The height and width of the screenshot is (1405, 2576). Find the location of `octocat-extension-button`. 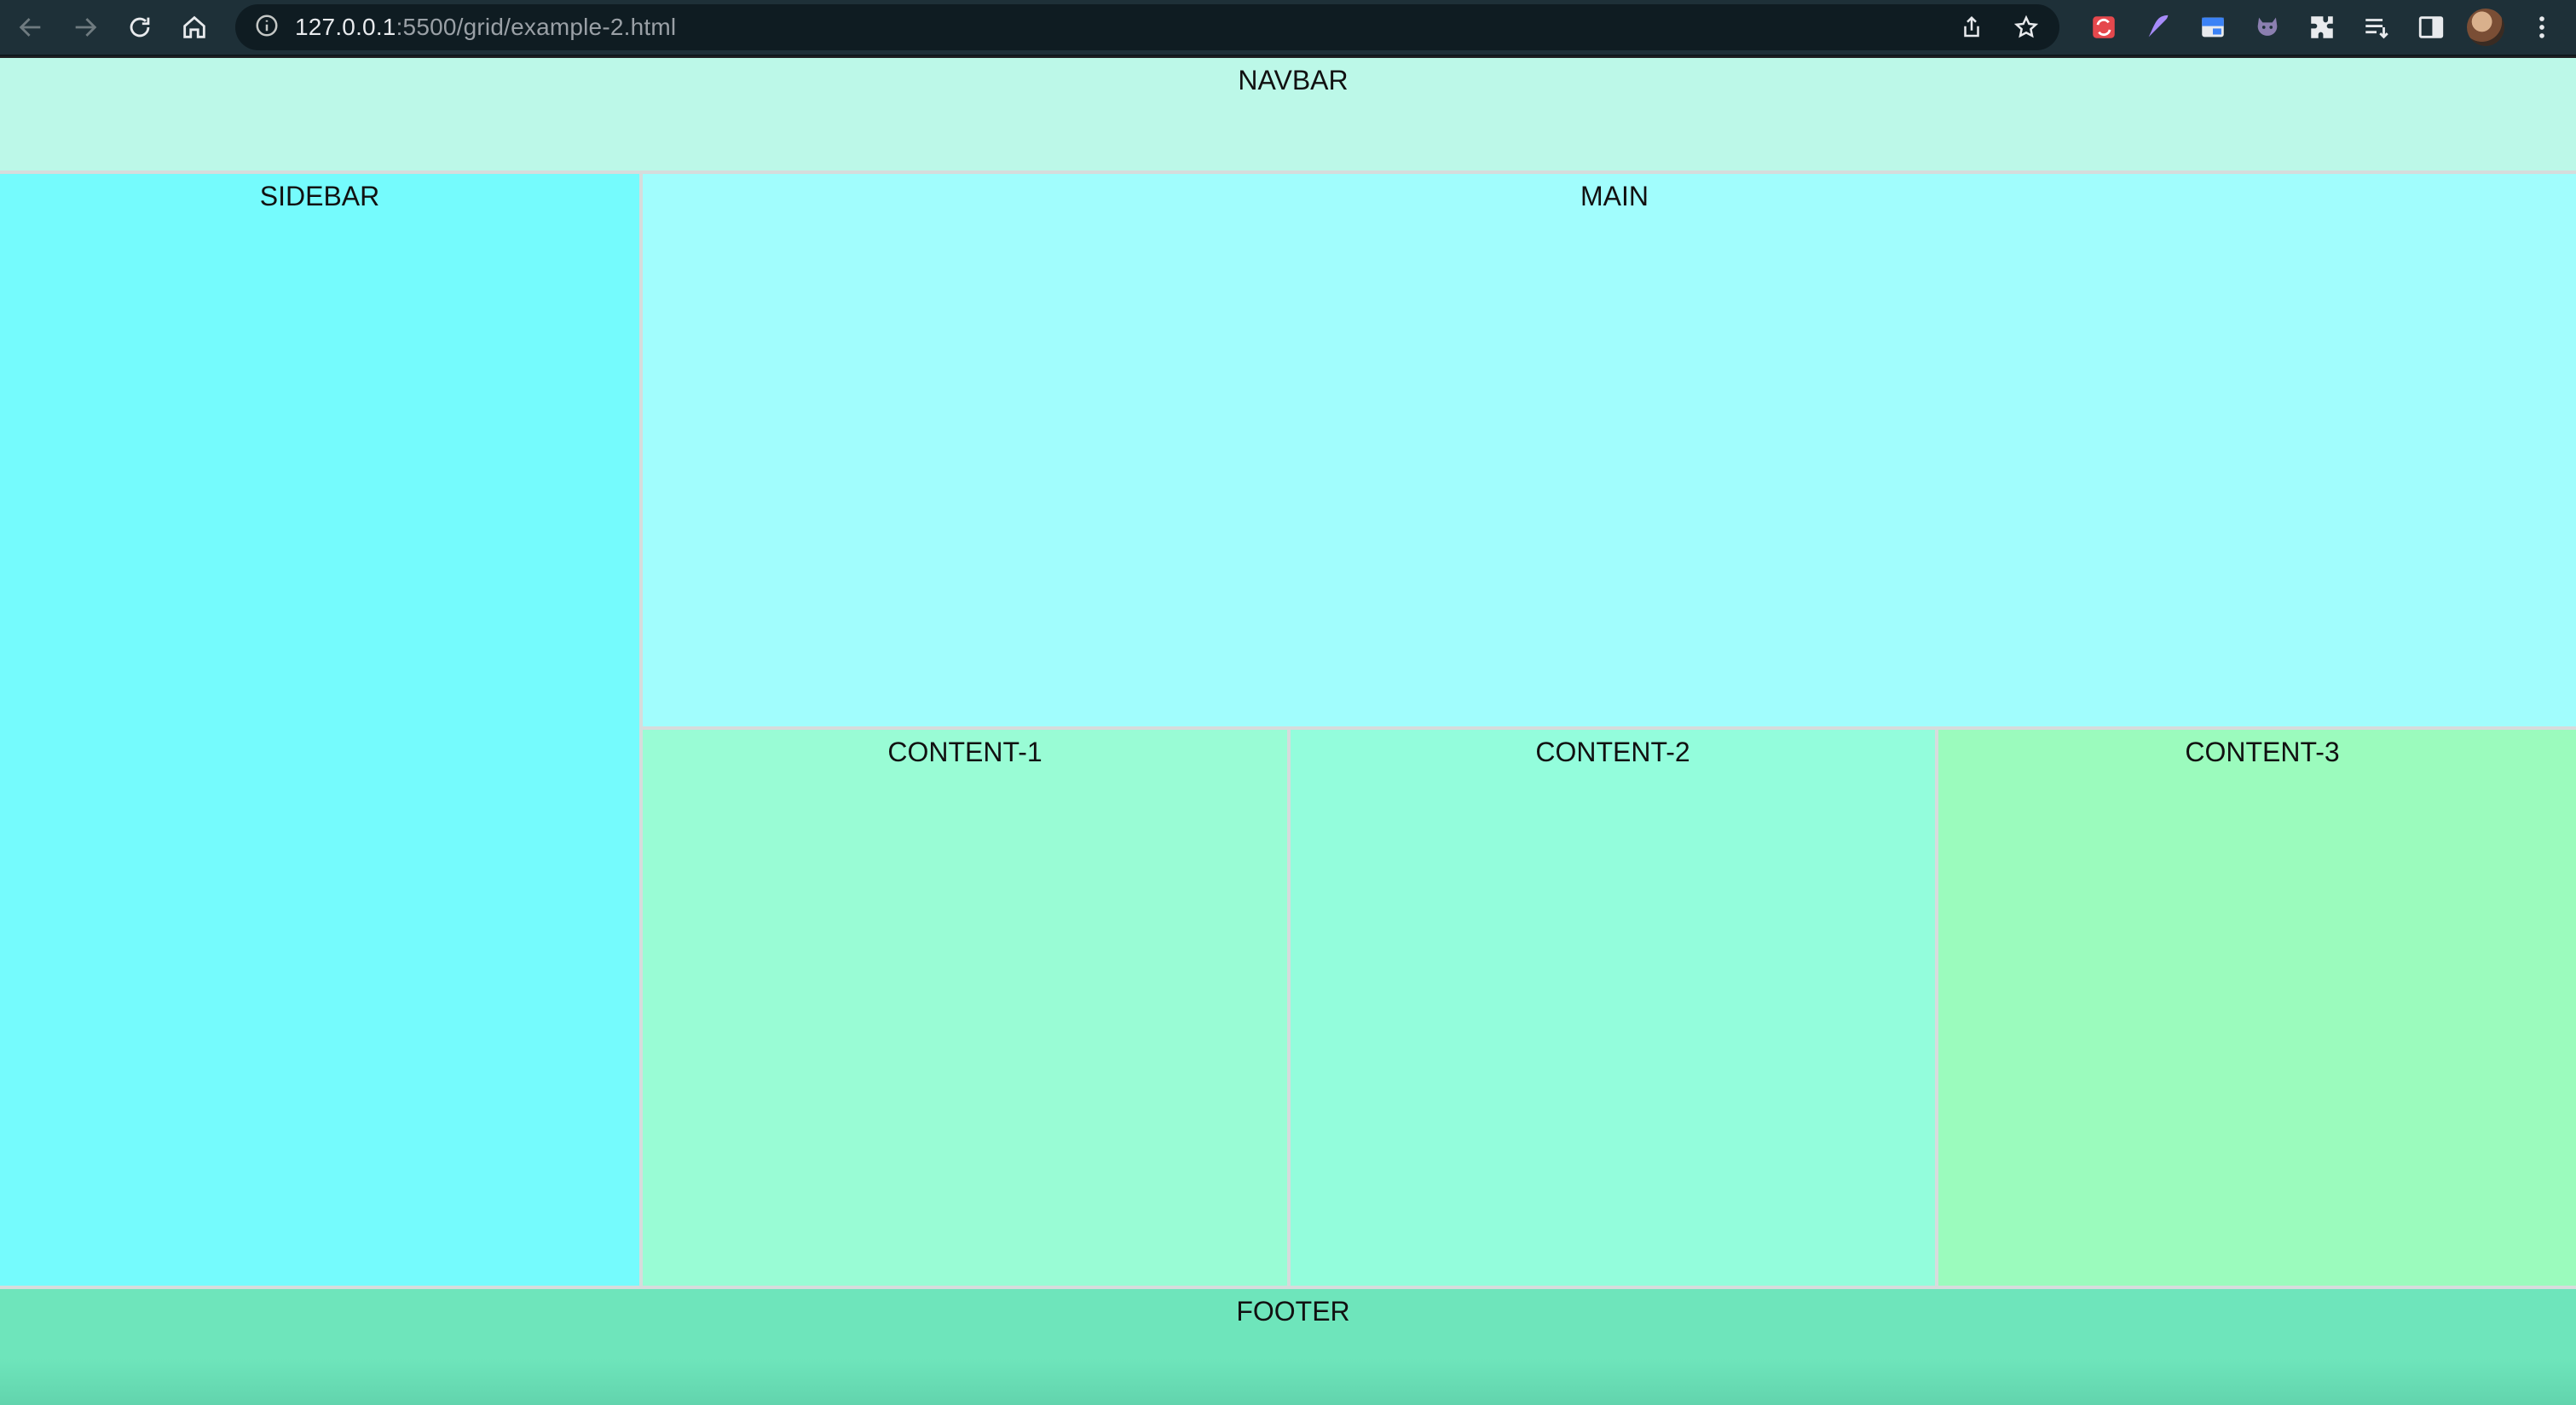

octocat-extension-button is located at coordinates (2267, 27).